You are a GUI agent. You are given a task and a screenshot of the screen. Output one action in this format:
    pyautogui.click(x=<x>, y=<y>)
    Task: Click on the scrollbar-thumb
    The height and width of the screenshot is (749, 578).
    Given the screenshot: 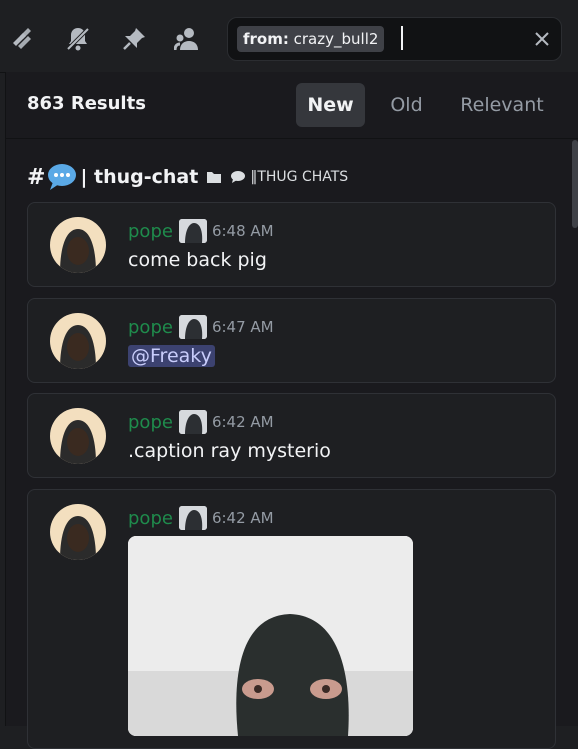 What is the action you would take?
    pyautogui.click(x=575, y=184)
    